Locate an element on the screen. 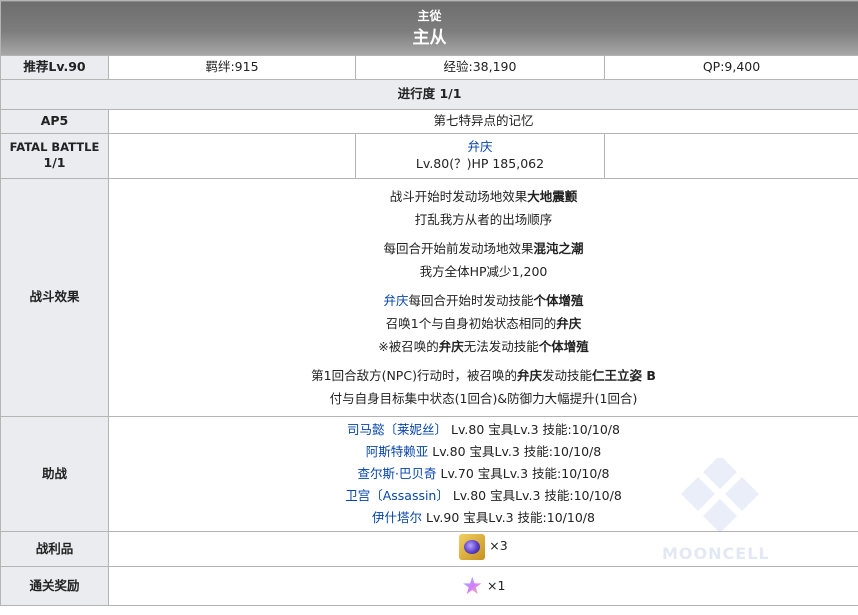 This screenshot has width=858, height=615. effect-line: 打乱我方从者的出场顺序 is located at coordinates (483, 219).